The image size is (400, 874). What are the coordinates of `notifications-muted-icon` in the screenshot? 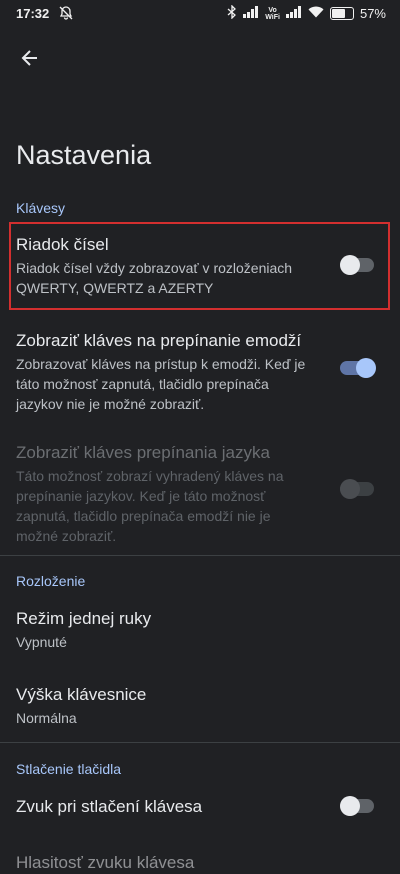 It's located at (66, 14).